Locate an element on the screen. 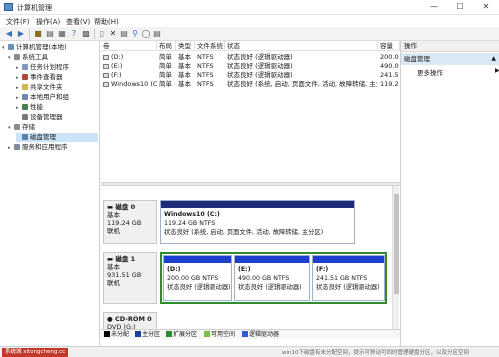  disk-map-scrollbar is located at coordinates (395, 261).